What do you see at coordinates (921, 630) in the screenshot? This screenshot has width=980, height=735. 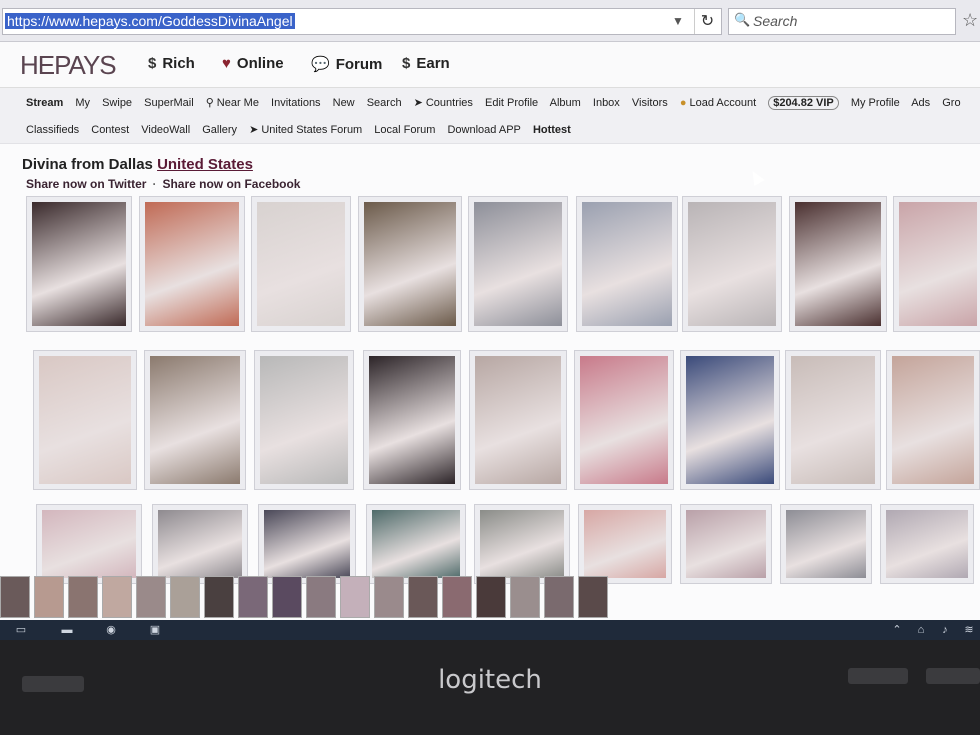 I see `network-icon: ⌂` at bounding box center [921, 630].